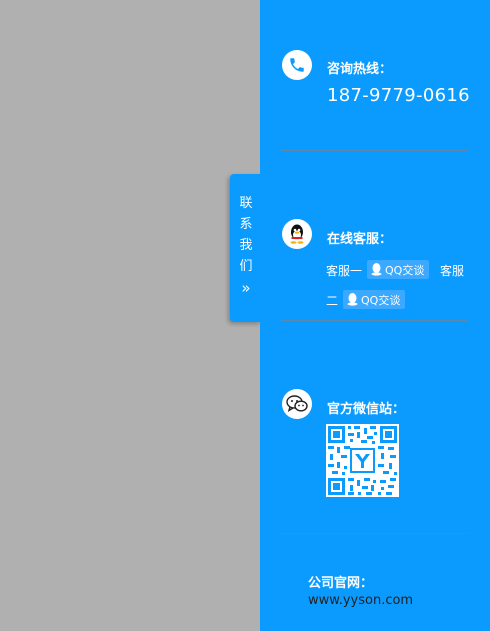  I want to click on service-one-label: 客服一, so click(344, 271).